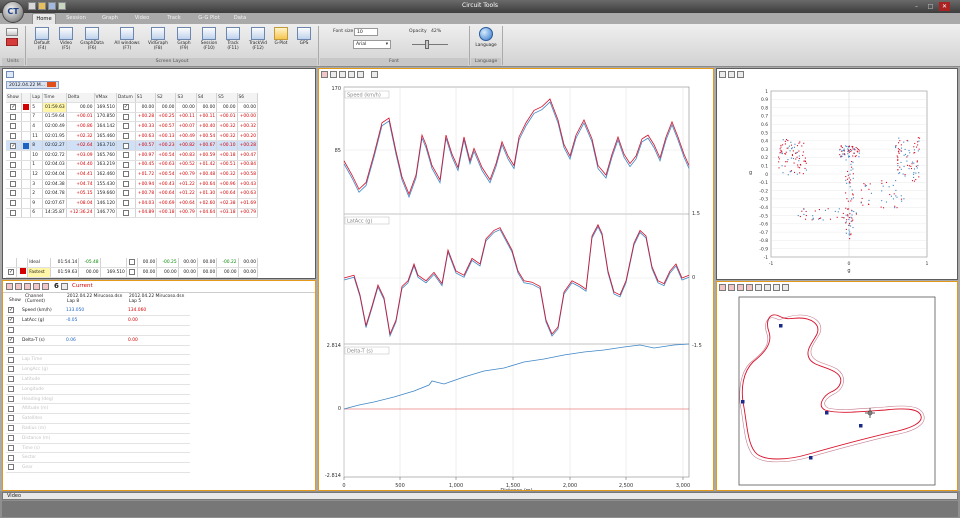 The image size is (960, 518). Describe the element at coordinates (98, 428) in the screenshot. I see `channel-row: Radius (m)` at that location.